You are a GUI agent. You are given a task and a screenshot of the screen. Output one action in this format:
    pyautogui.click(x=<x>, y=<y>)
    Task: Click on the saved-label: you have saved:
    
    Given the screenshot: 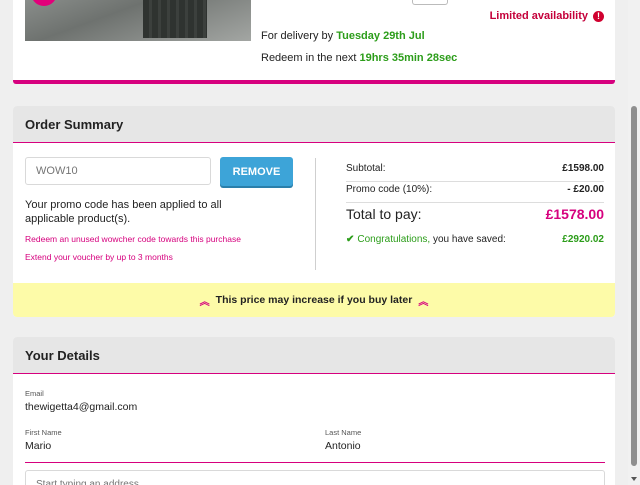 What is the action you would take?
    pyautogui.click(x=469, y=239)
    